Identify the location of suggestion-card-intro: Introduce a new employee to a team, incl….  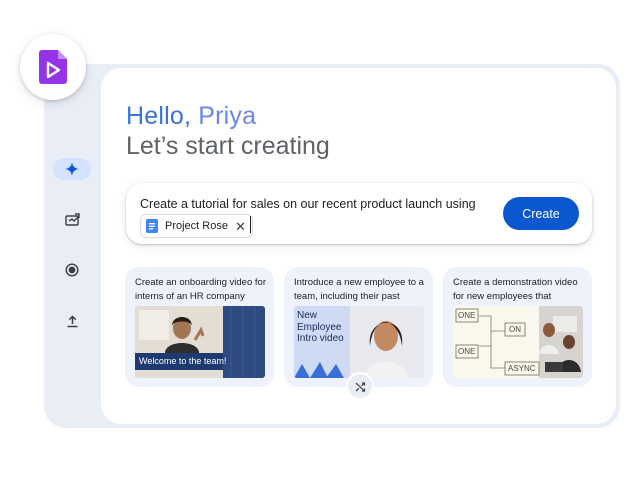
(358, 327).